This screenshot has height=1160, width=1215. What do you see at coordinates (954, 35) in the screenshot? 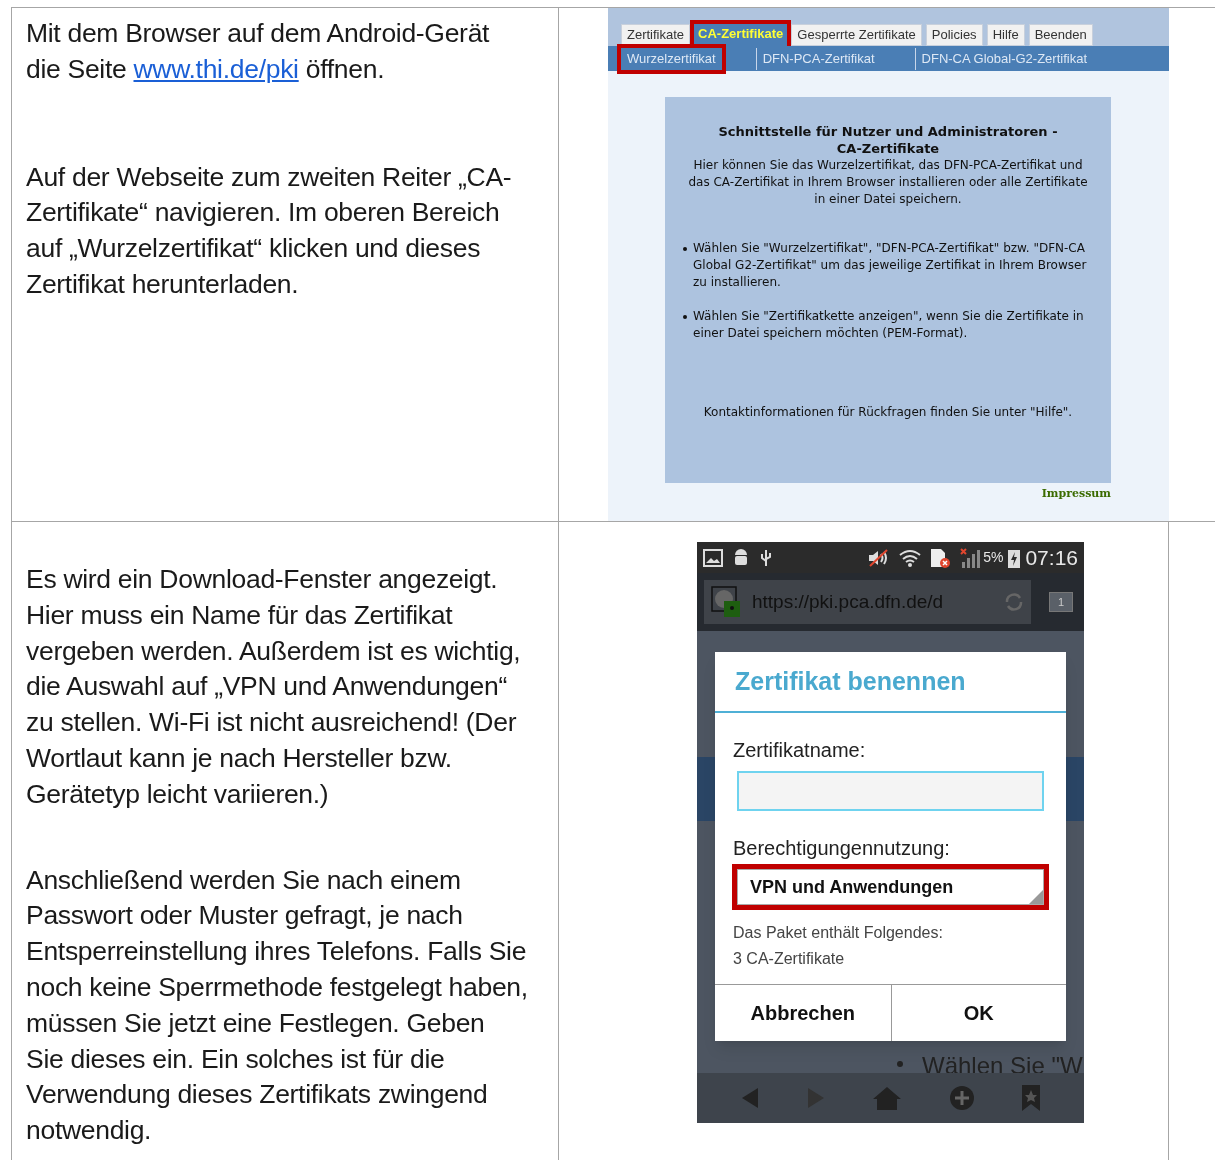
I see `nav-tab: Policies` at bounding box center [954, 35].